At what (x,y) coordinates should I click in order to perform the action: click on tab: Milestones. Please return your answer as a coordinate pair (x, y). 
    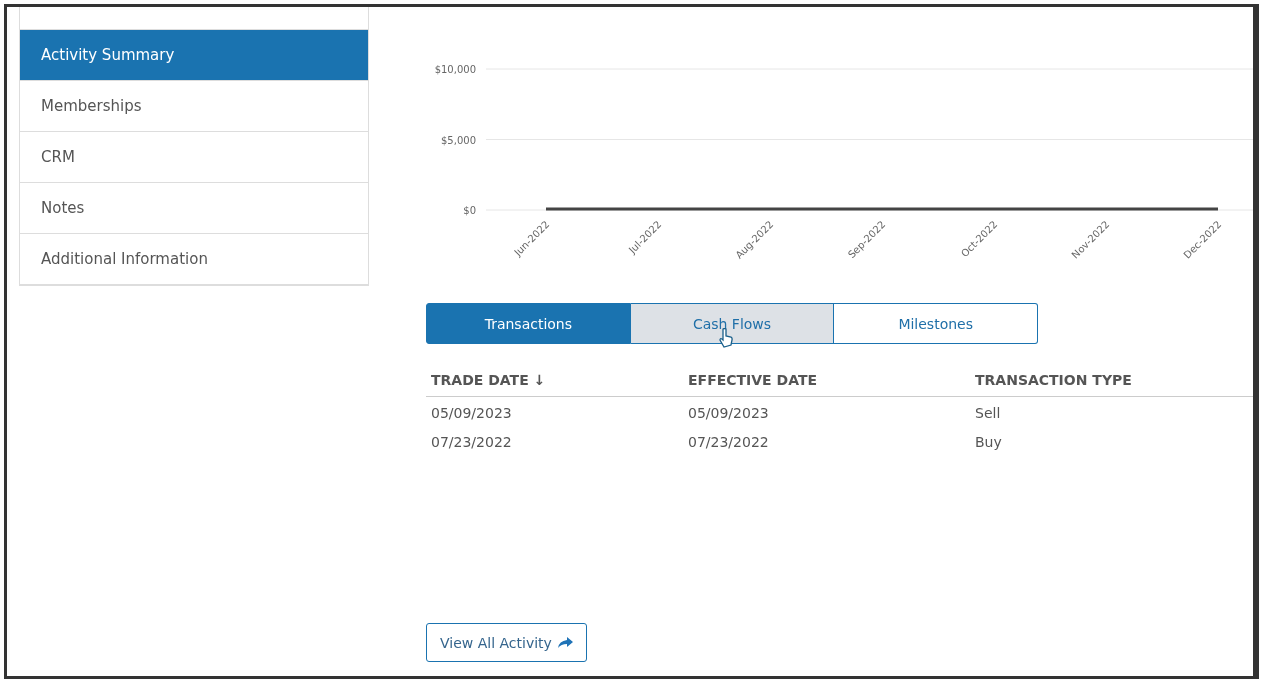
    Looking at the image, I should click on (936, 323).